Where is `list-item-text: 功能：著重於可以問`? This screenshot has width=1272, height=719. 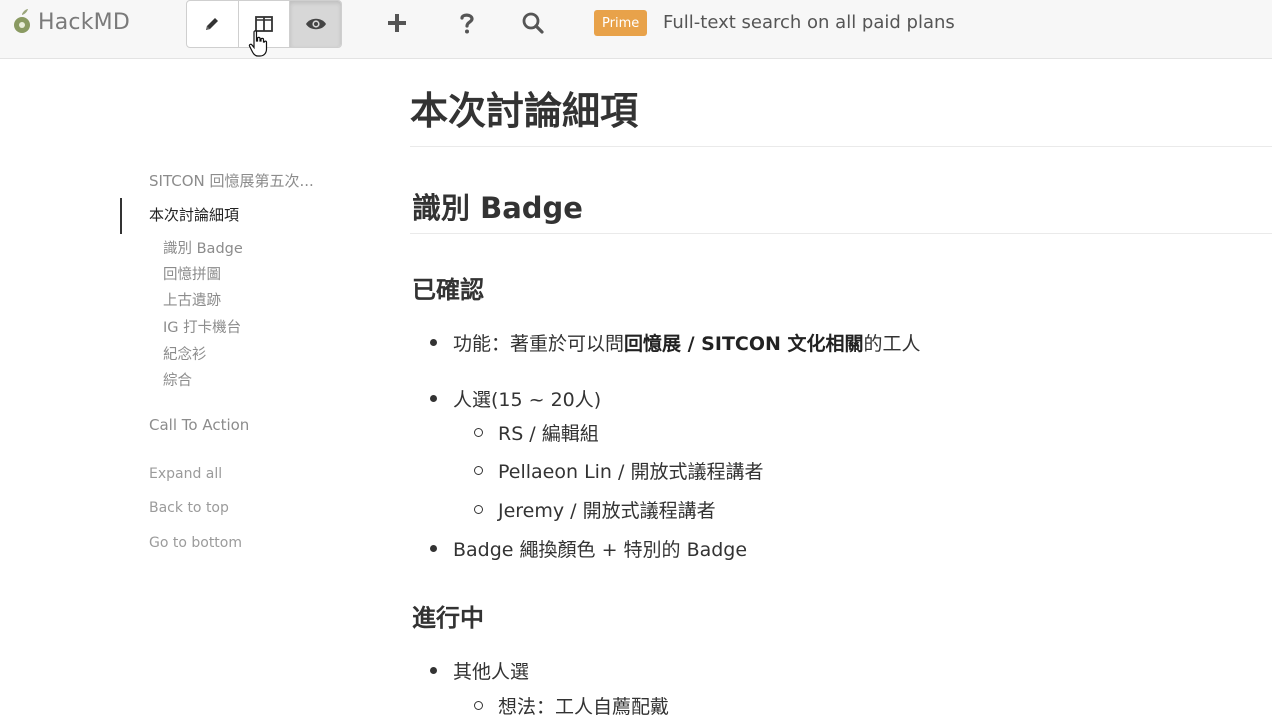
list-item-text: 功能：著重於可以問 is located at coordinates (539, 344).